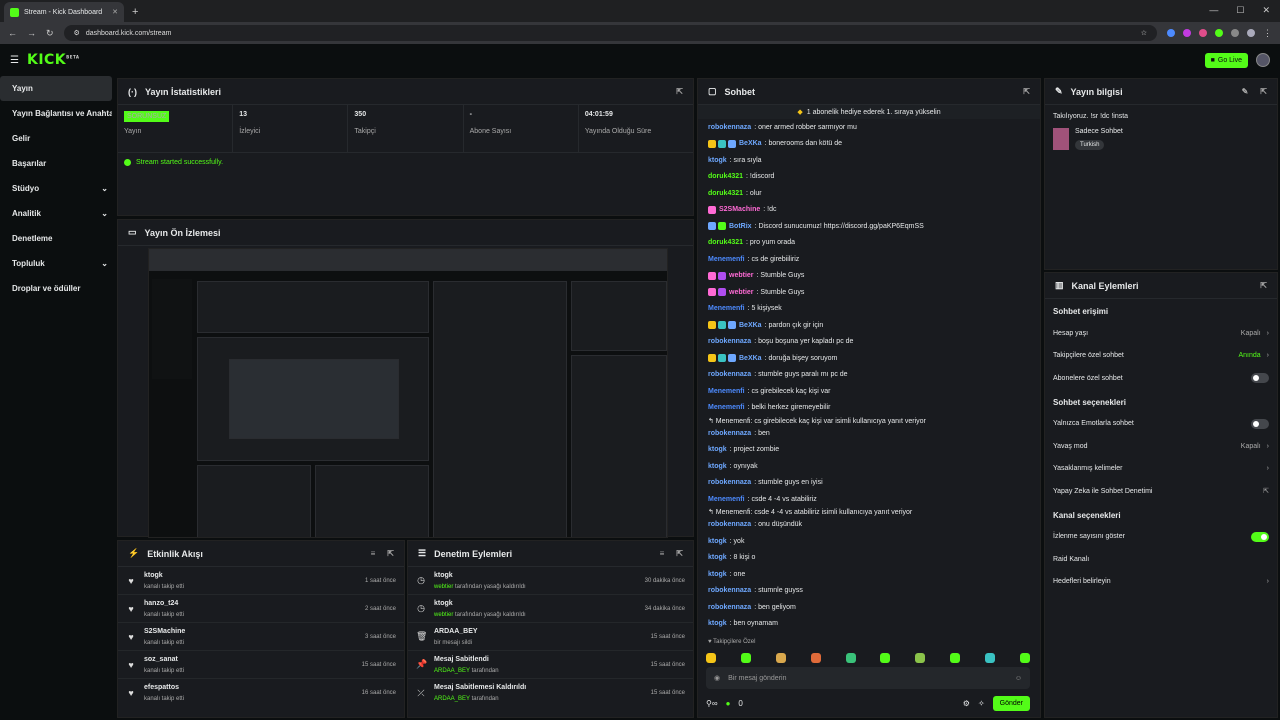 This screenshot has height=720, width=1280. What do you see at coordinates (740, 226) in the screenshot?
I see `chat-username: BotRix` at bounding box center [740, 226].